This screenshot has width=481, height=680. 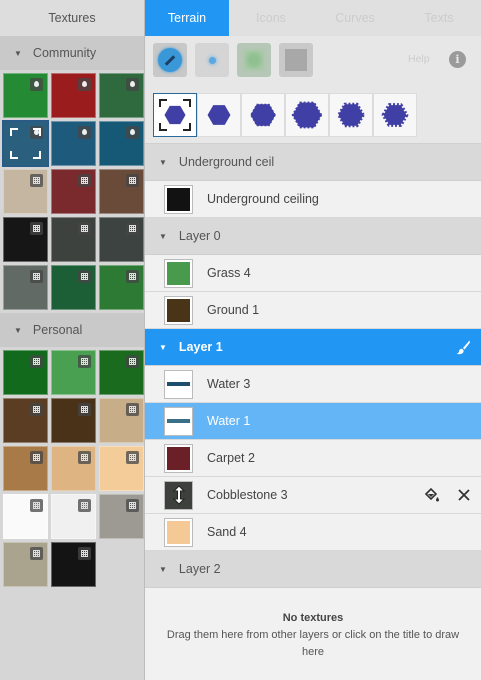 I want to click on tool-bar: Help i, so click(x=313, y=60).